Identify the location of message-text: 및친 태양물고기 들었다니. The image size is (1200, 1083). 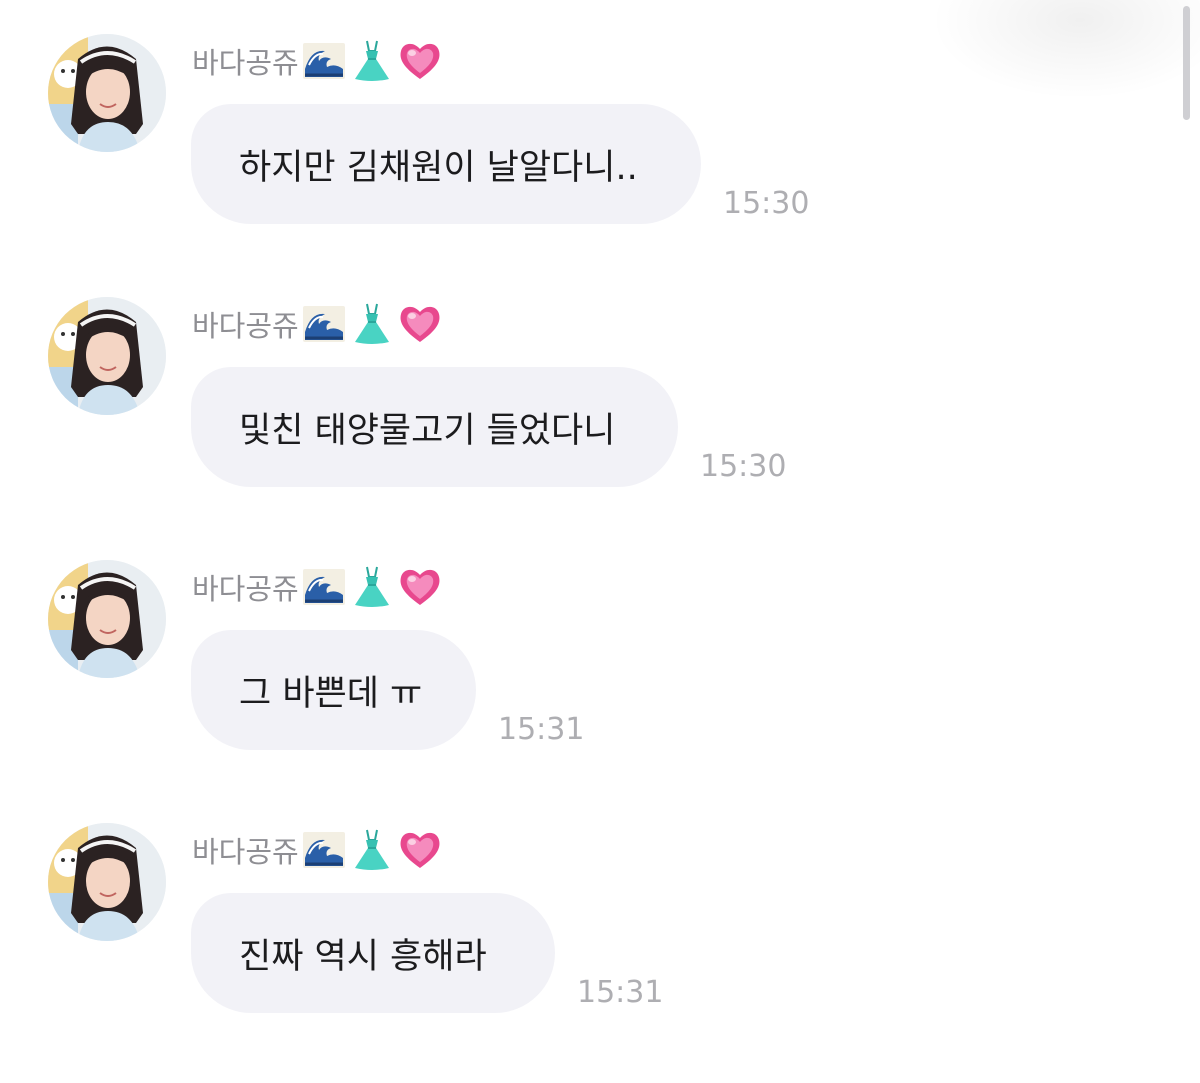
(427, 430).